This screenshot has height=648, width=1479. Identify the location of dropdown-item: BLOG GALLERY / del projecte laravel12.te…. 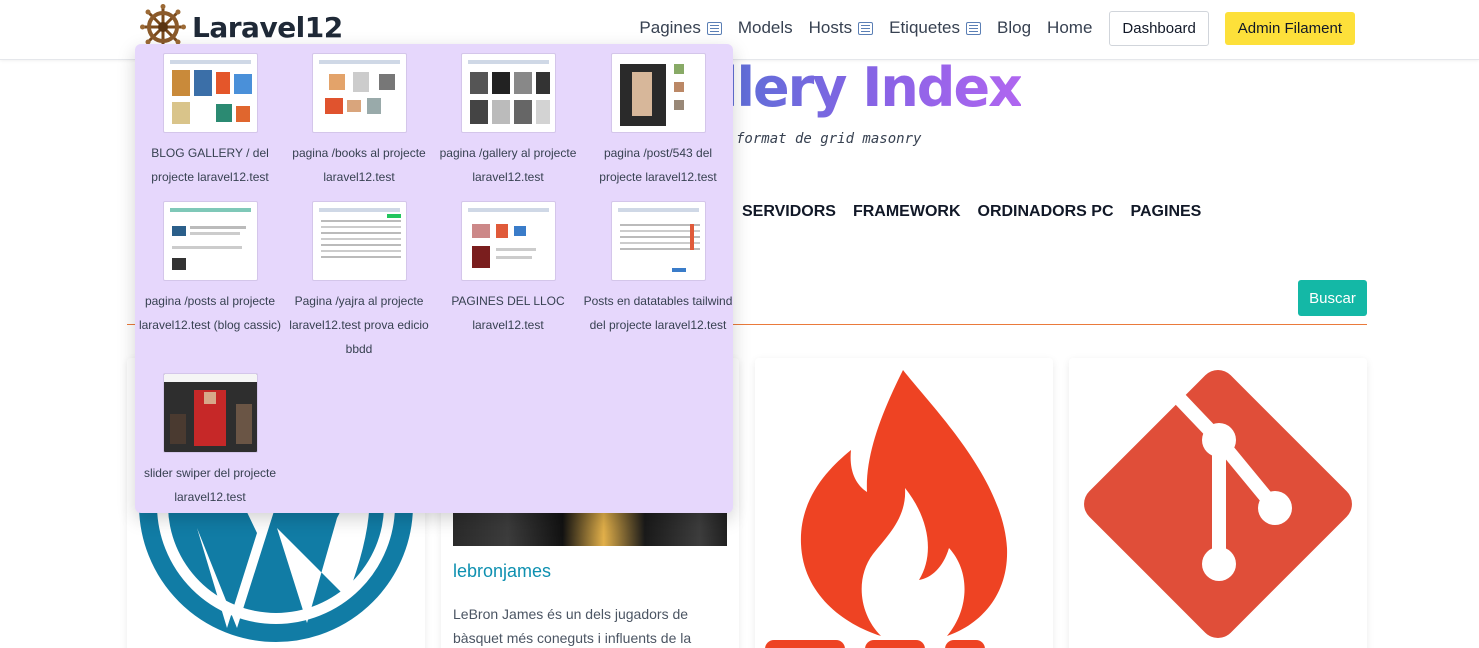
(210, 121).